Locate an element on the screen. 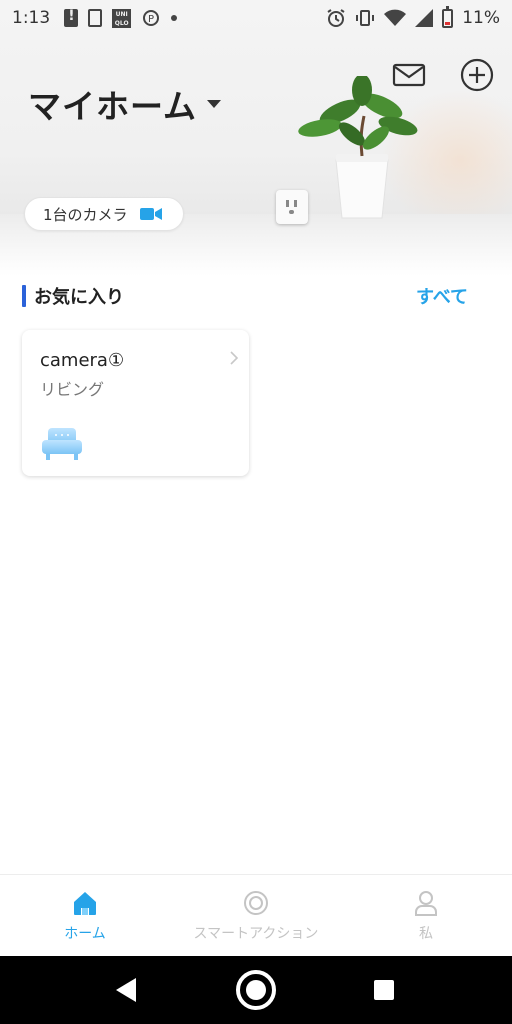  device-name: camera① is located at coordinates (82, 360).